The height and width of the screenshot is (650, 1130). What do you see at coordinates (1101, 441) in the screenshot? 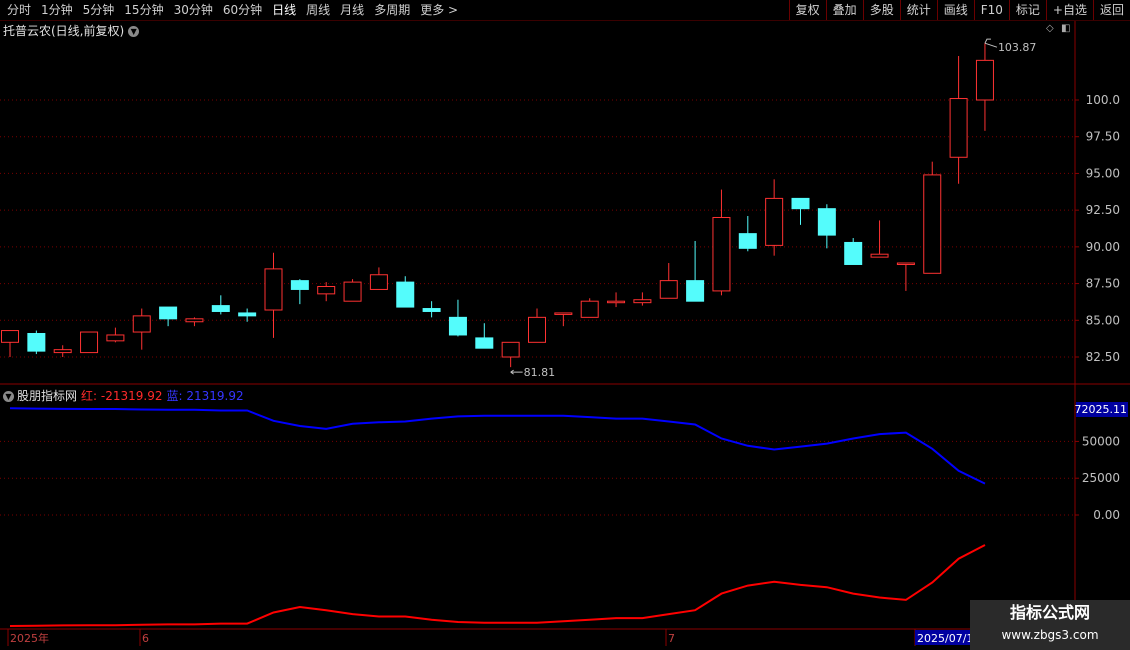
I see `indicator-axis-label: 50000` at bounding box center [1101, 441].